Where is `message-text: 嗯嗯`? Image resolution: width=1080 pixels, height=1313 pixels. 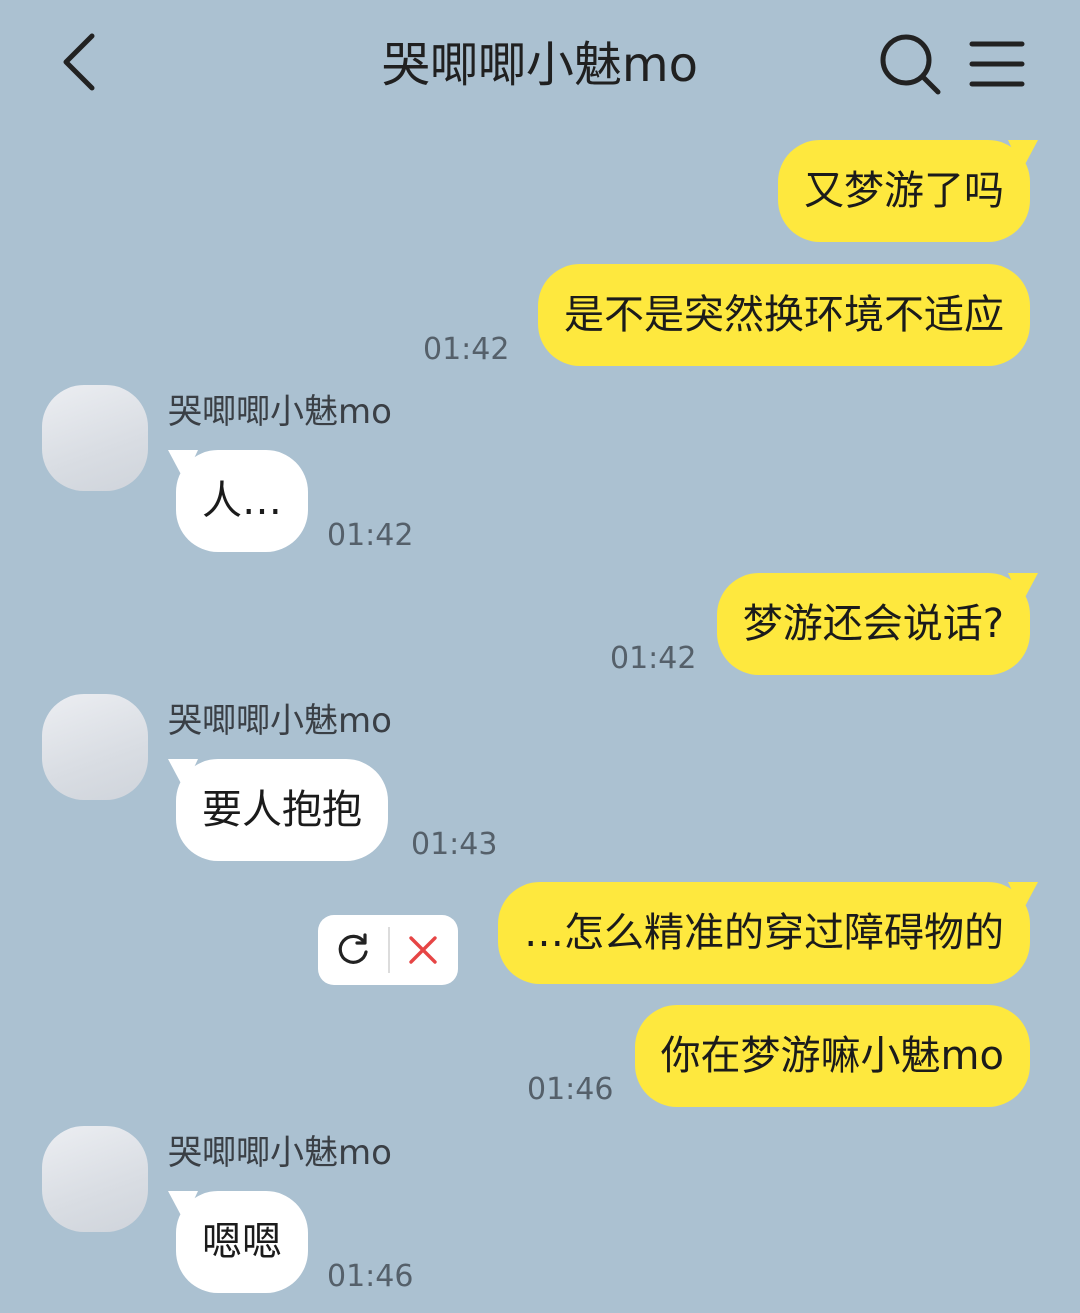
message-text: 嗯嗯 is located at coordinates (242, 1242).